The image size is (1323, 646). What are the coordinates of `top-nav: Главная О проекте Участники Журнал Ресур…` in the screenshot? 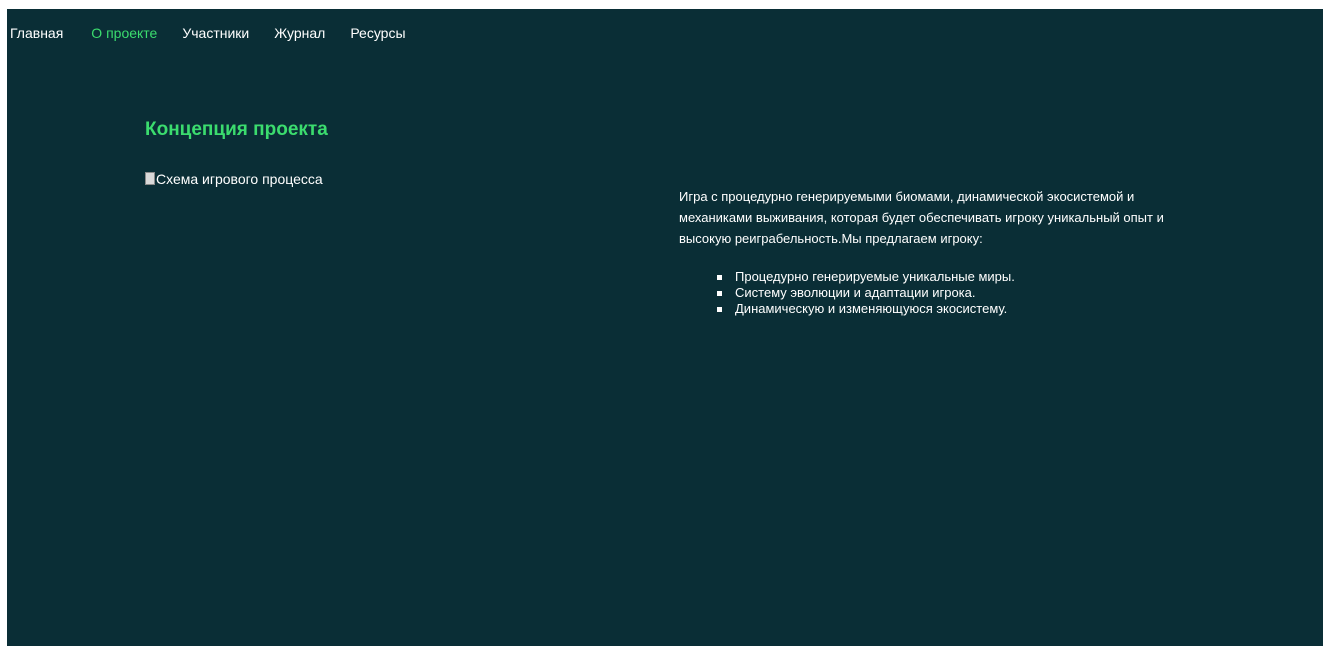 It's located at (206, 33).